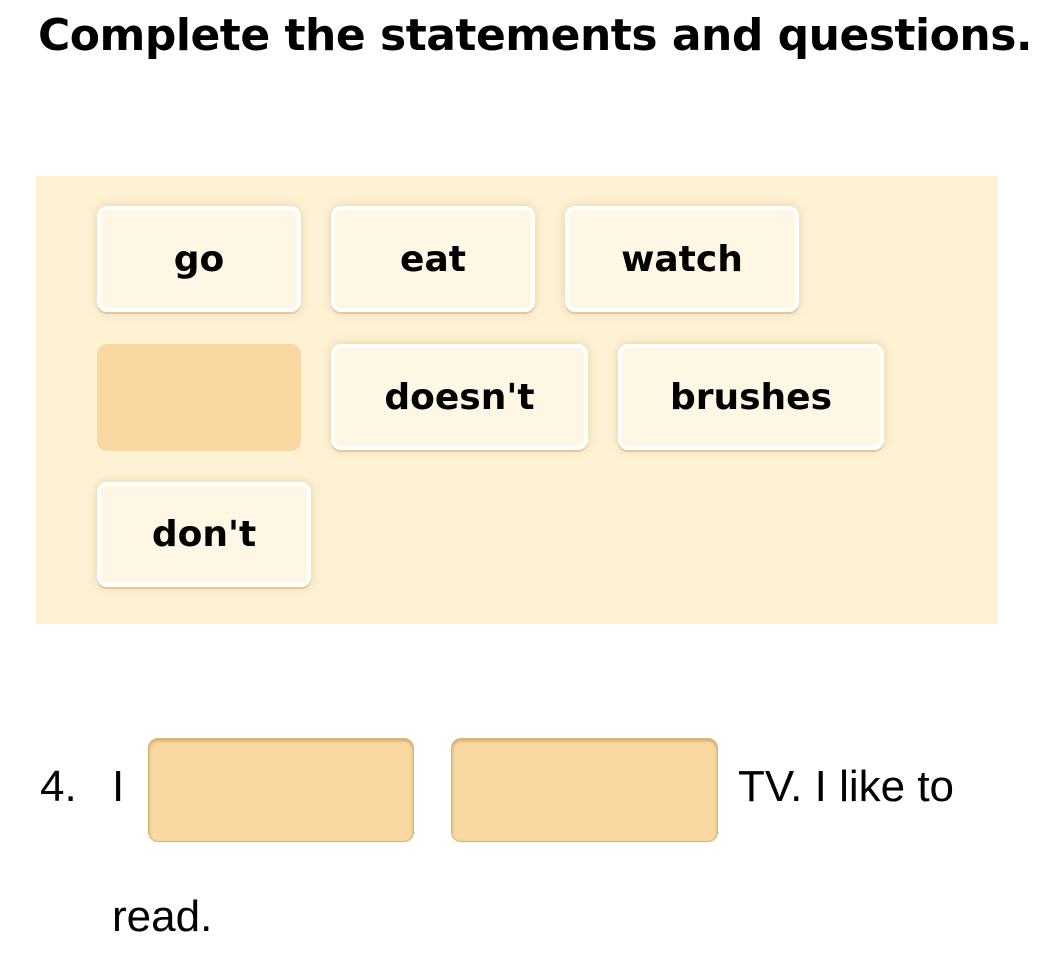 This screenshot has width=1062, height=964. I want to click on question-subject: I, so click(118, 786).